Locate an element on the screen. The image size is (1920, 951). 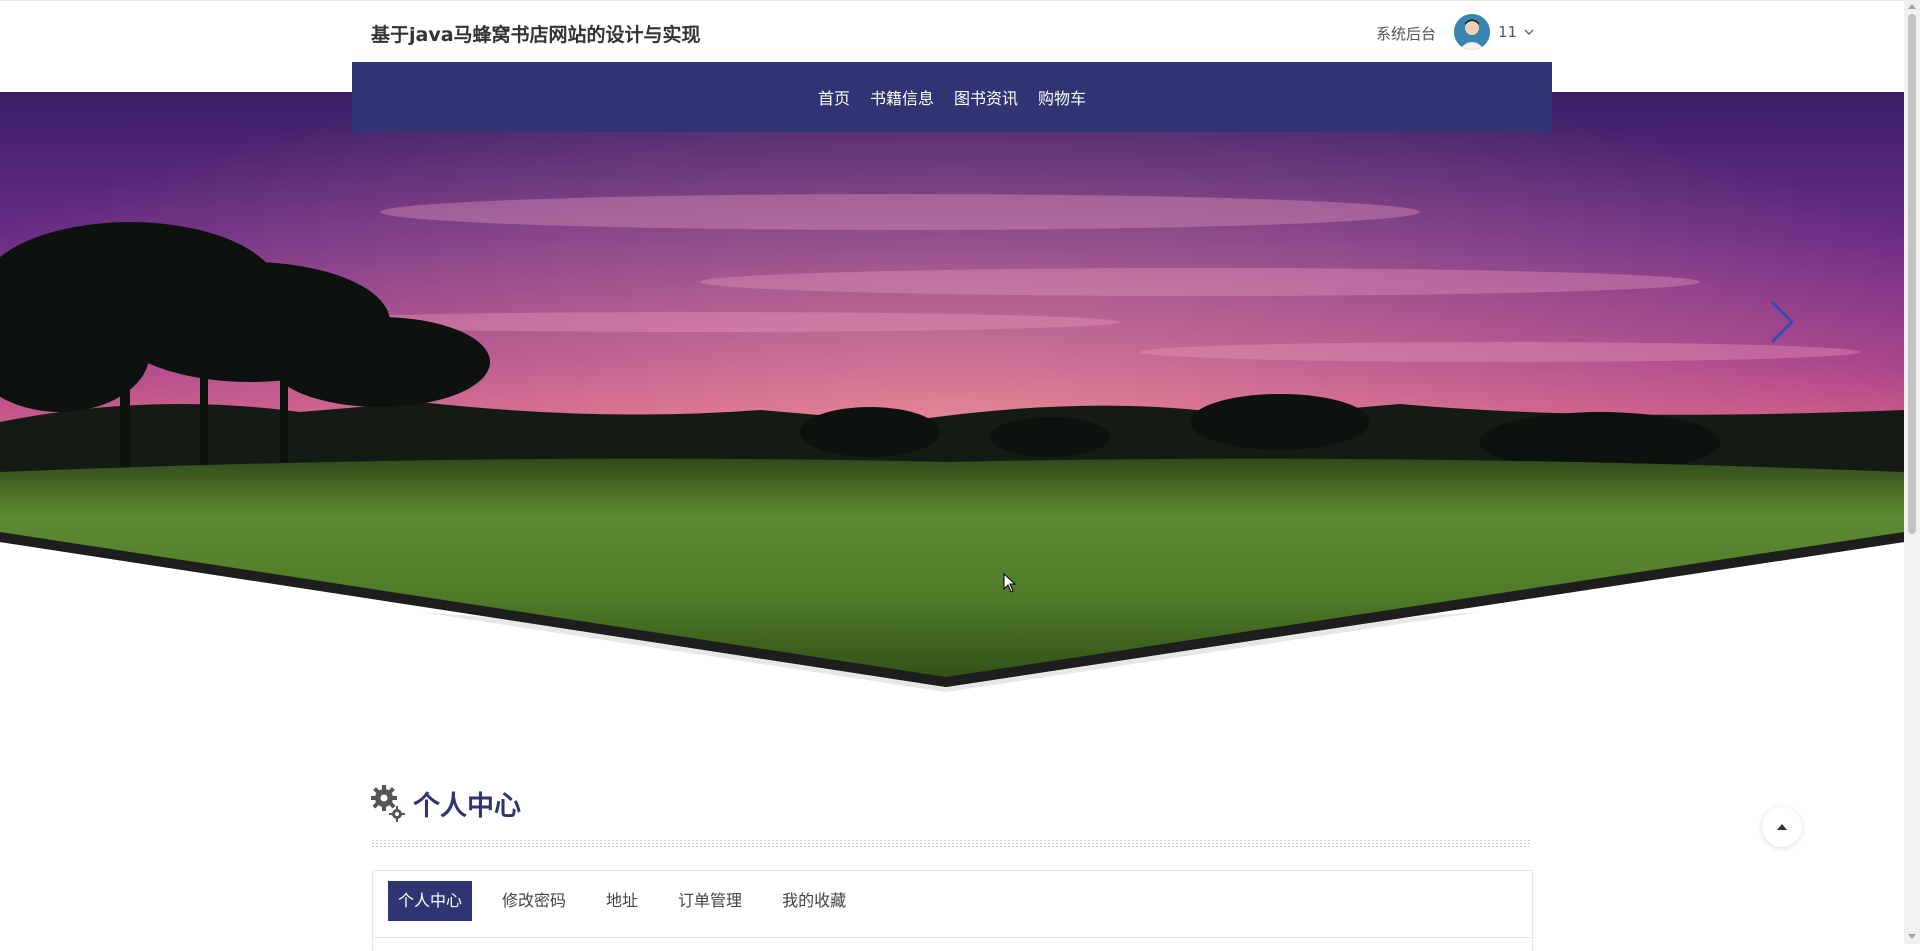
scroll-up-arrow-icon is located at coordinates (1912, 6).